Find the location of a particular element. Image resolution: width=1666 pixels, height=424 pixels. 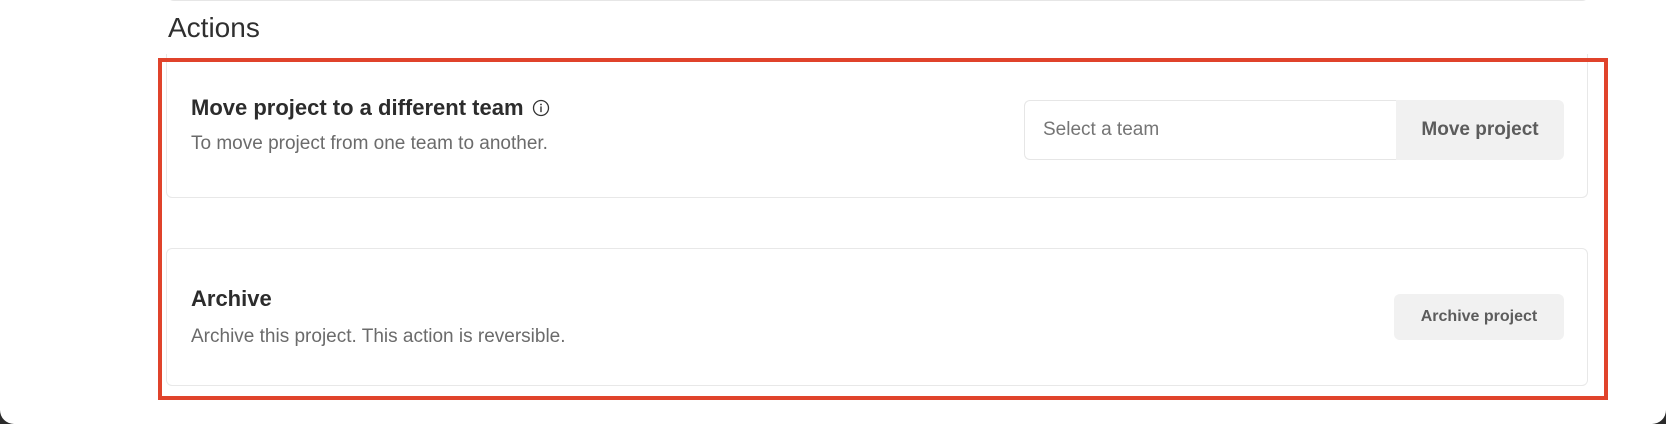

info-icon is located at coordinates (541, 108).